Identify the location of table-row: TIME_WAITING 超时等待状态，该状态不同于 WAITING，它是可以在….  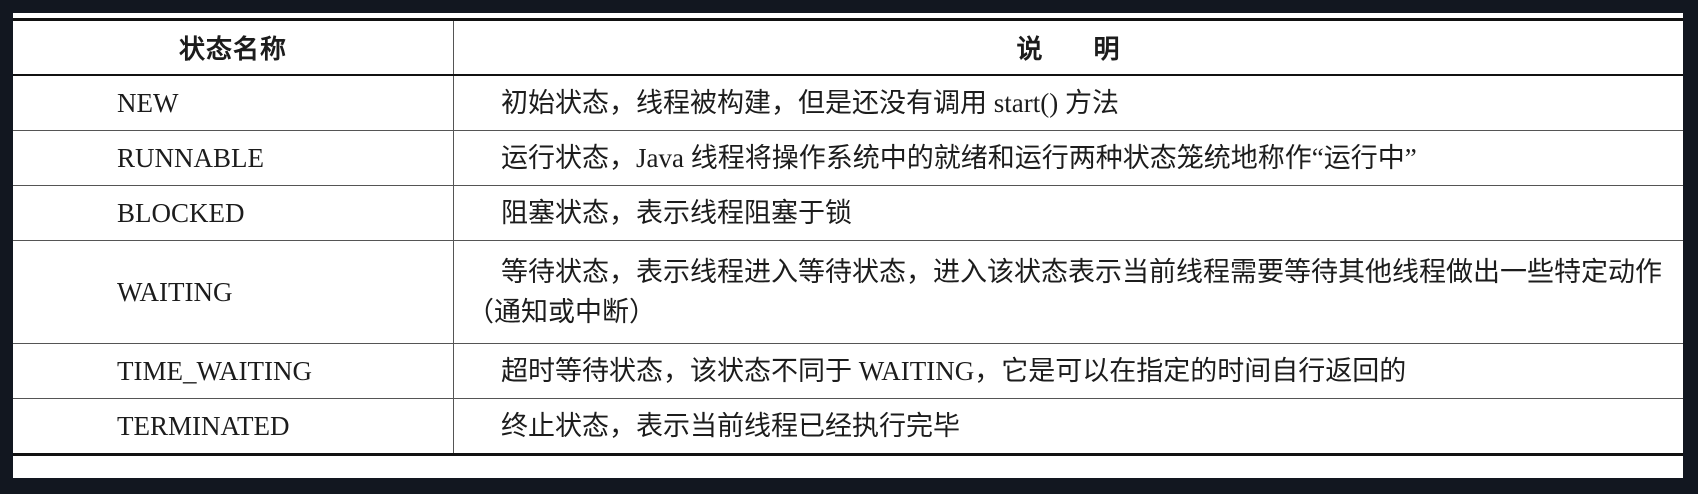
(848, 371).